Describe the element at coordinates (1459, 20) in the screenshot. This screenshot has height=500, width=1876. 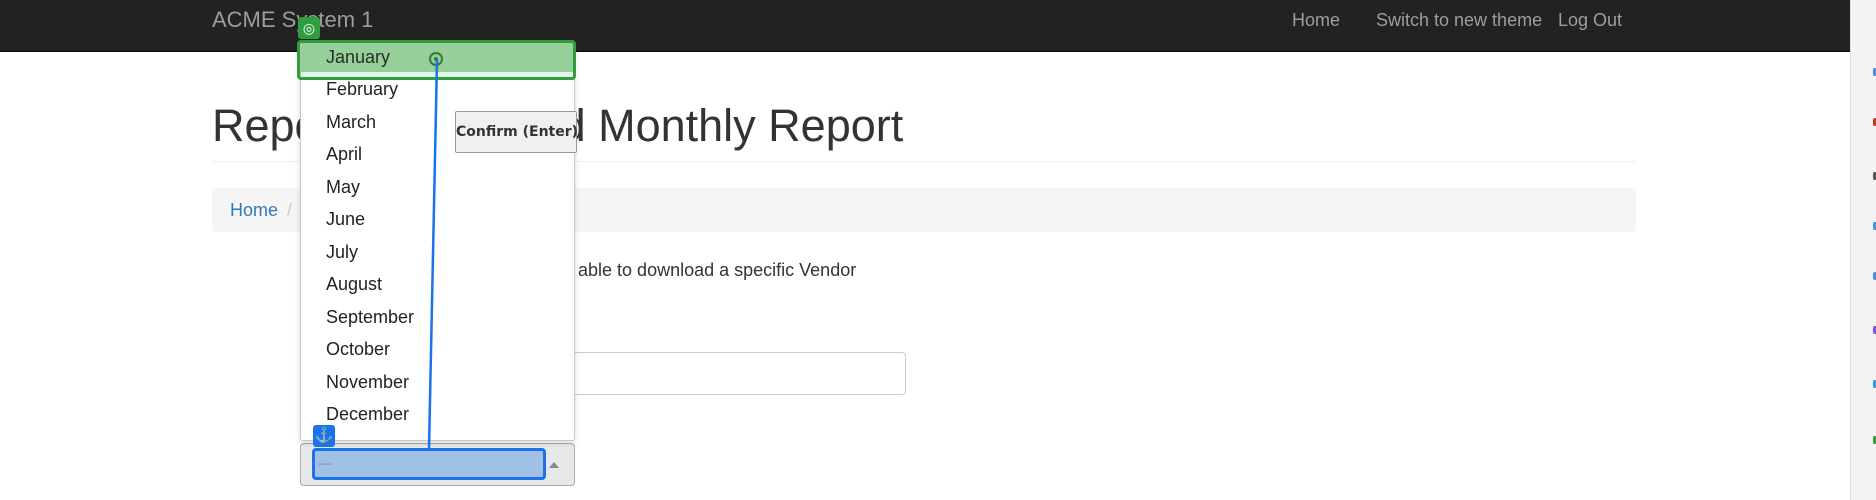
I see `nav-link-switch-theme: Switch to new theme` at that location.